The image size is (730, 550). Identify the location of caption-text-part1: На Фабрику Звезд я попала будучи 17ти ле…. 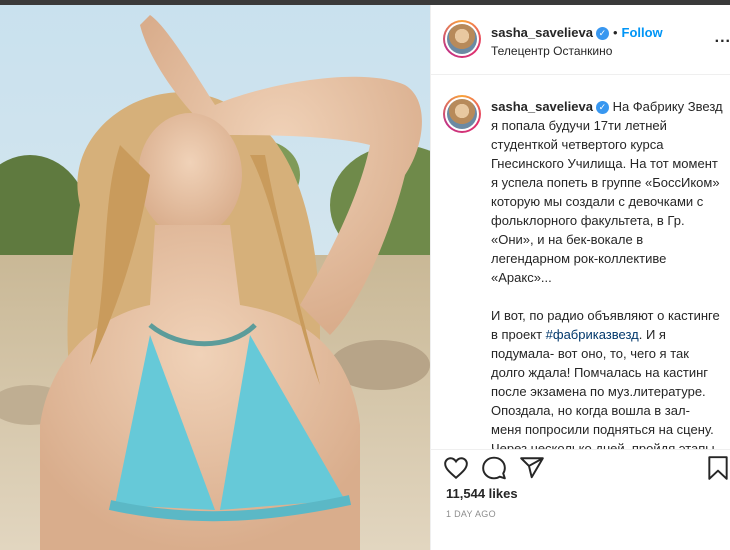
(607, 220).